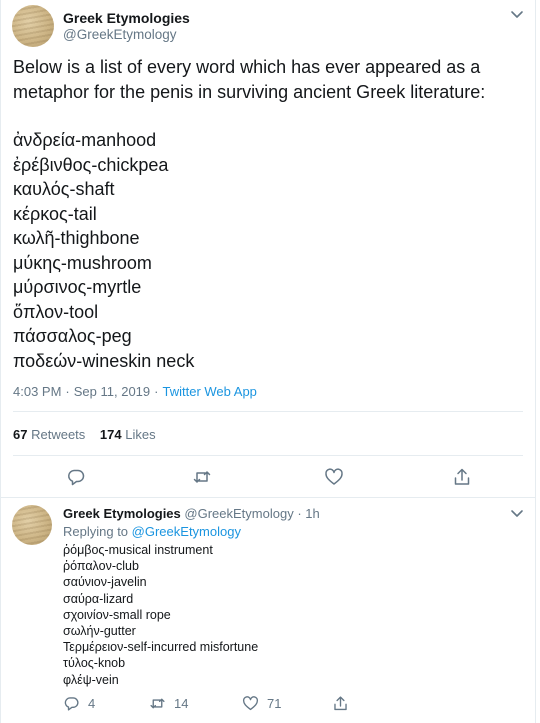  I want to click on retweets-stat: 67 Retweets, so click(49, 434).